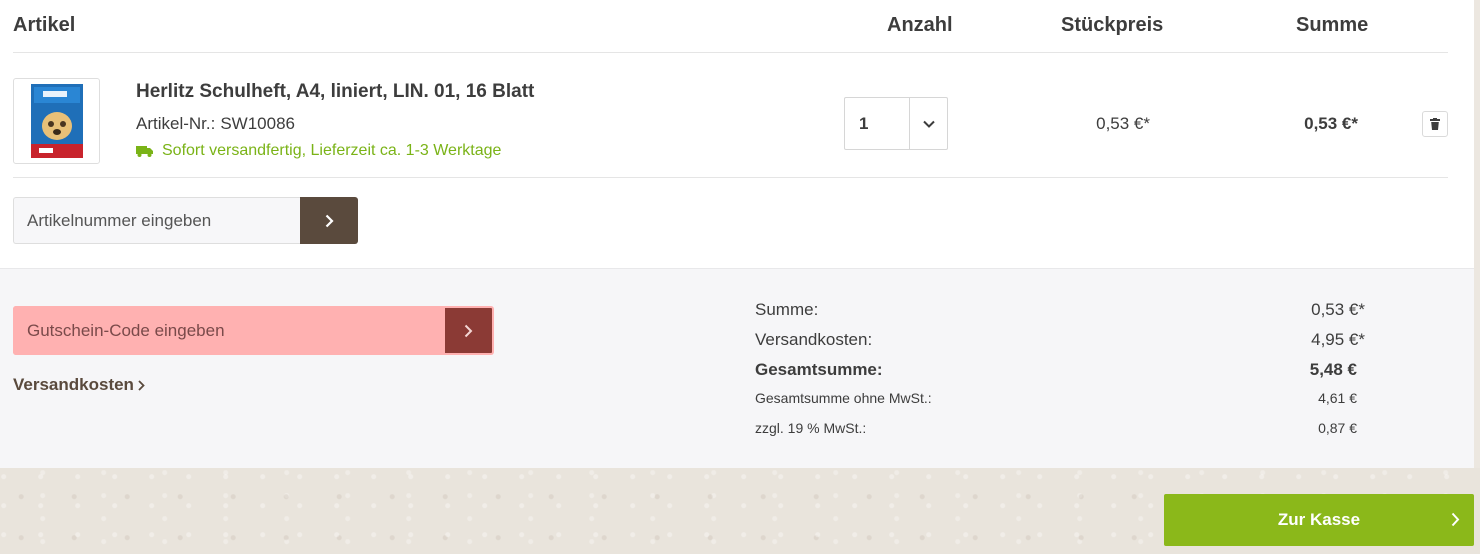 The width and height of the screenshot is (1480, 554). I want to click on header-article: Artikel, so click(44, 25).